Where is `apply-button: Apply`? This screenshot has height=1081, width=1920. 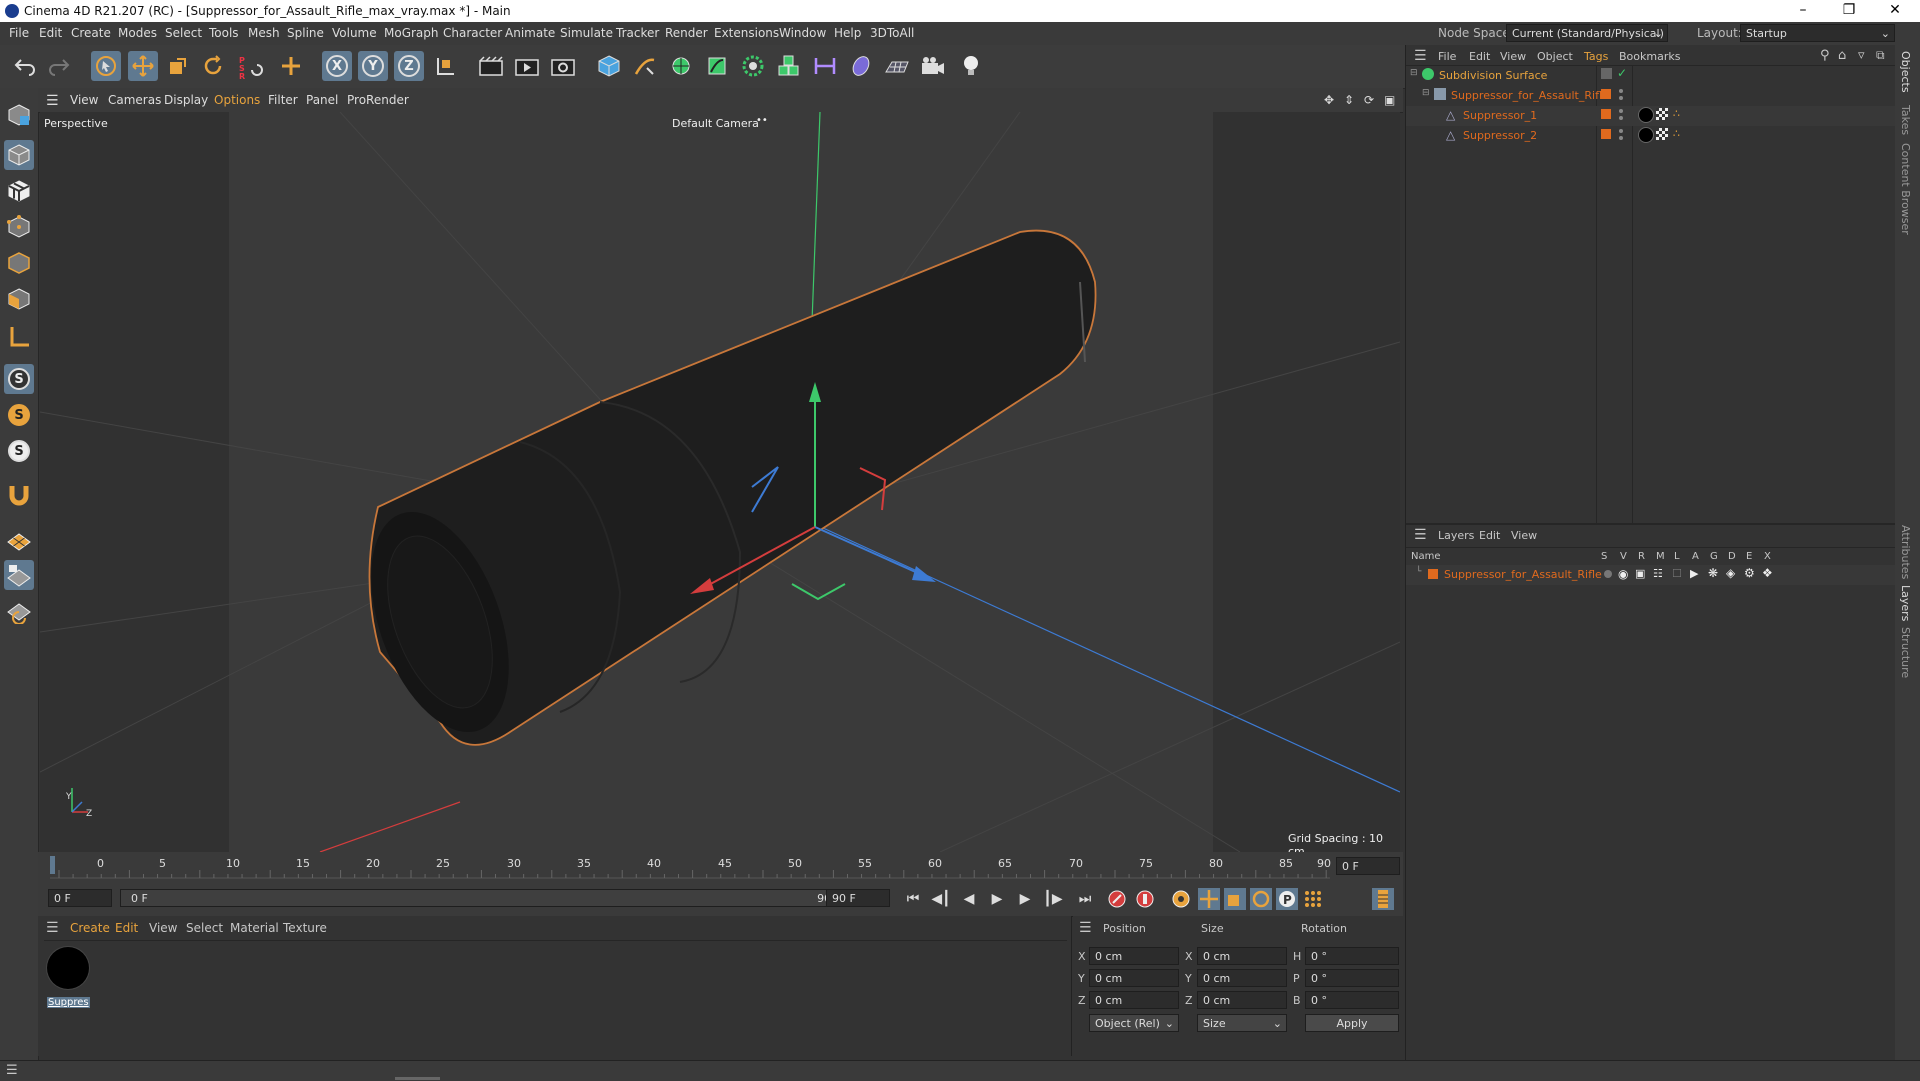
apply-button: Apply is located at coordinates (1352, 1023).